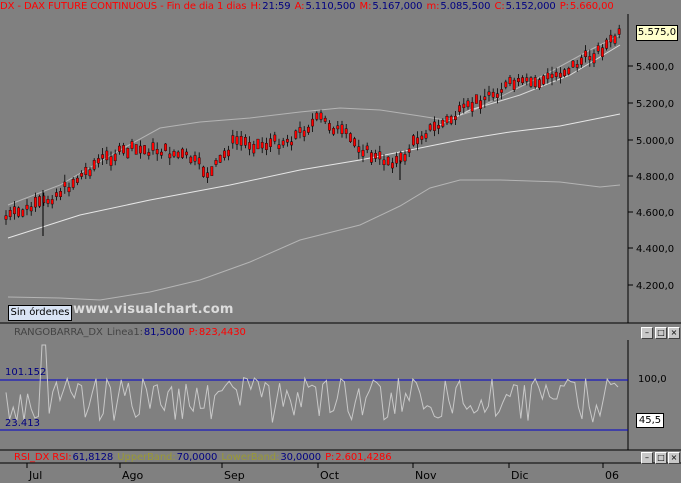 This screenshot has width=681, height=483. Describe the element at coordinates (465, 6) in the screenshot. I see `low-value: 5.085,500` at that location.